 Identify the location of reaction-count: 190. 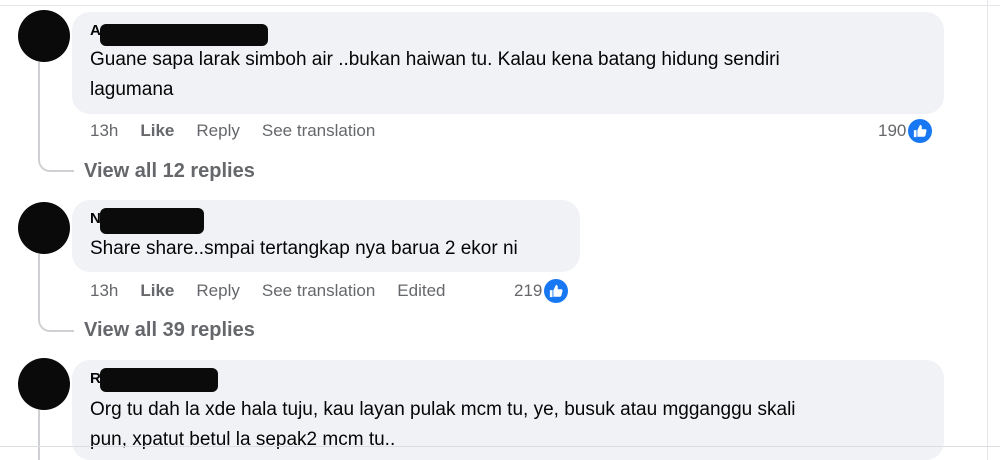
(905, 131).